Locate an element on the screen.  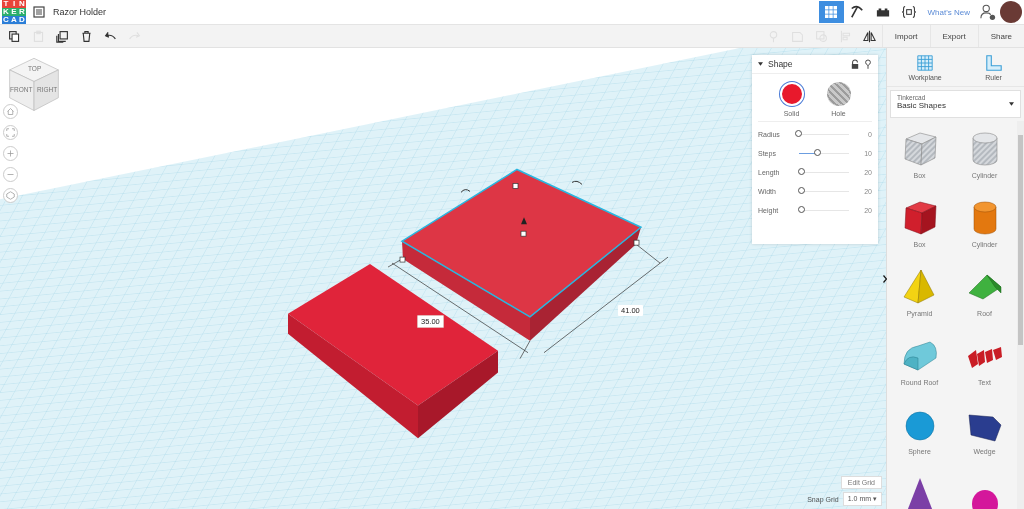
code-braces-icon is located at coordinates (909, 12).